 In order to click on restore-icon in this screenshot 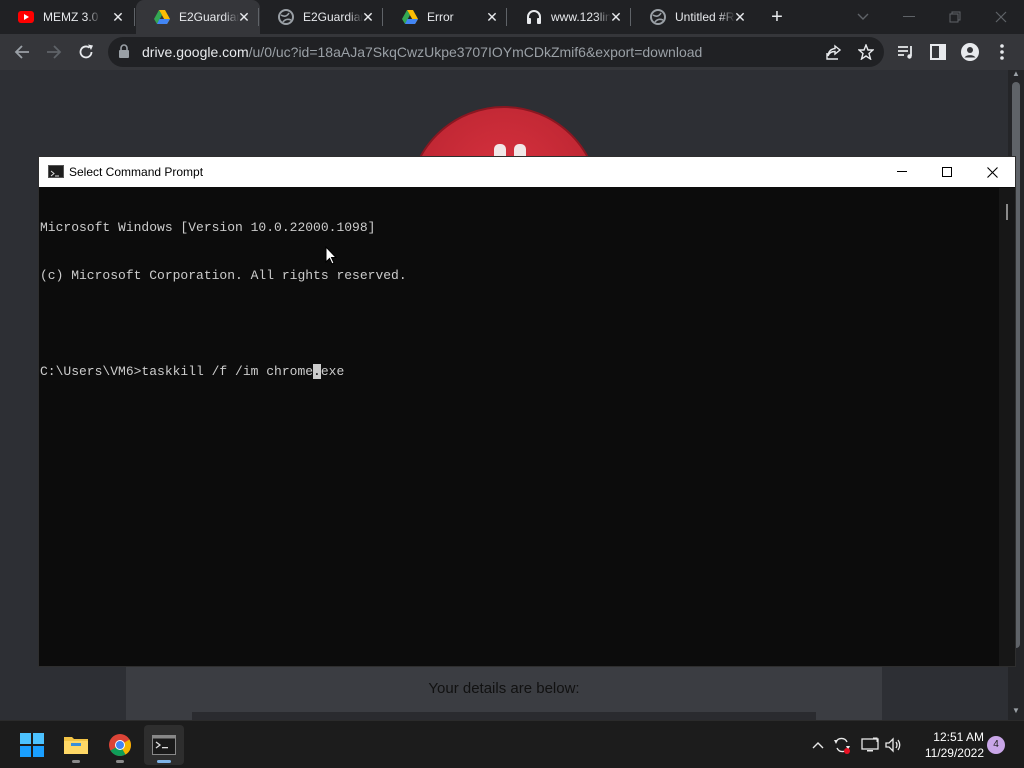, I will do `click(955, 17)`.